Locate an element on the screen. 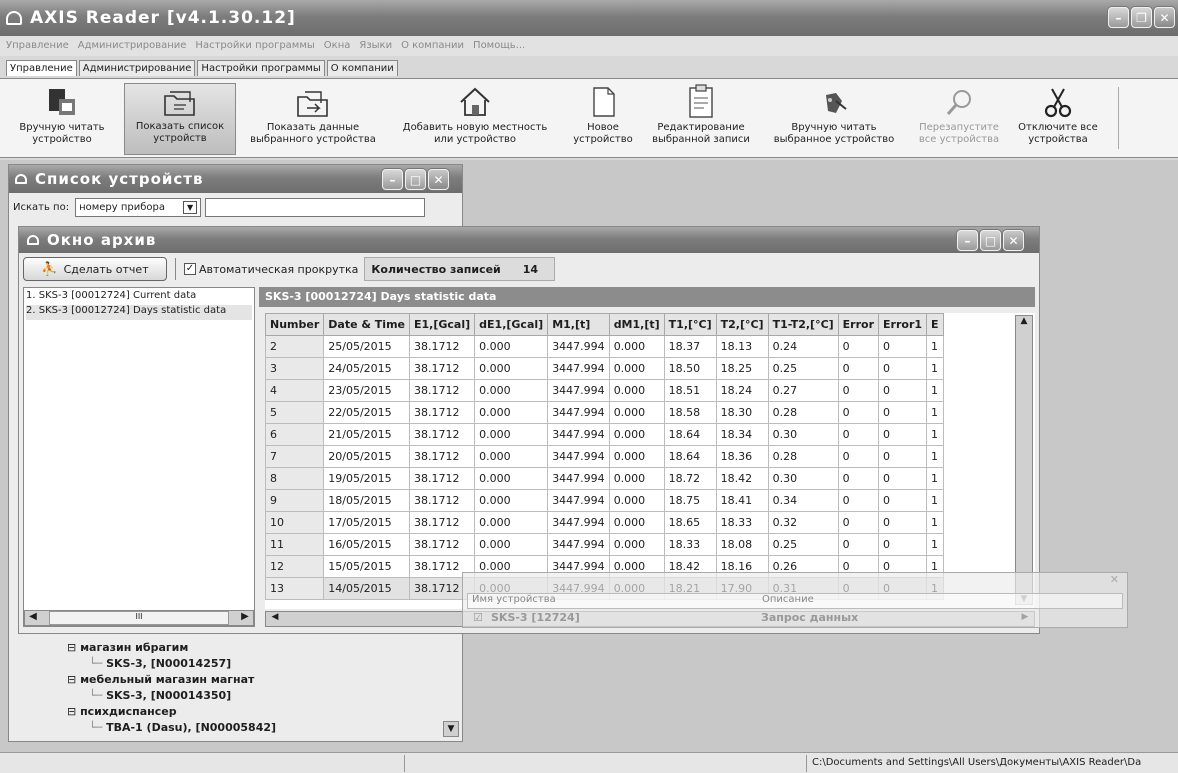  table-cell: 0 is located at coordinates (858, 456).